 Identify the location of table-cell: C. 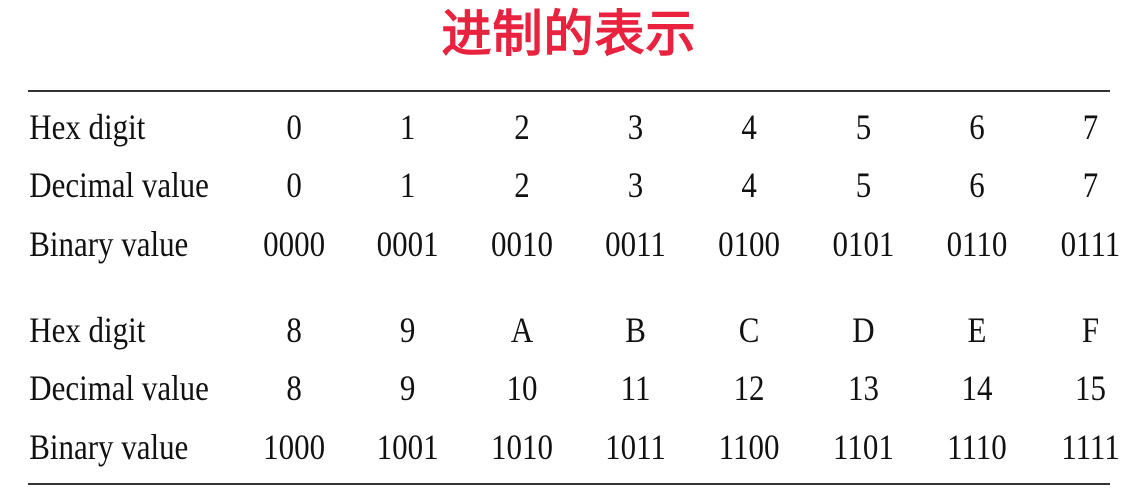
(749, 330).